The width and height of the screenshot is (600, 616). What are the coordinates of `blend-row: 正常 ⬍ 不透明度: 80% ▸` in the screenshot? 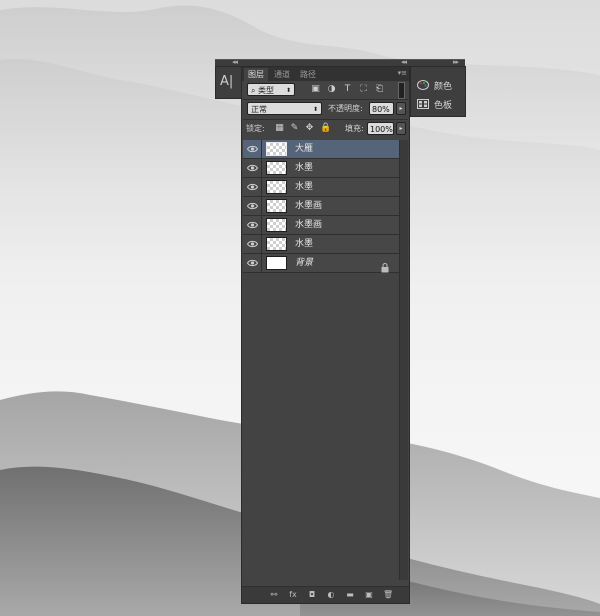 It's located at (326, 109).